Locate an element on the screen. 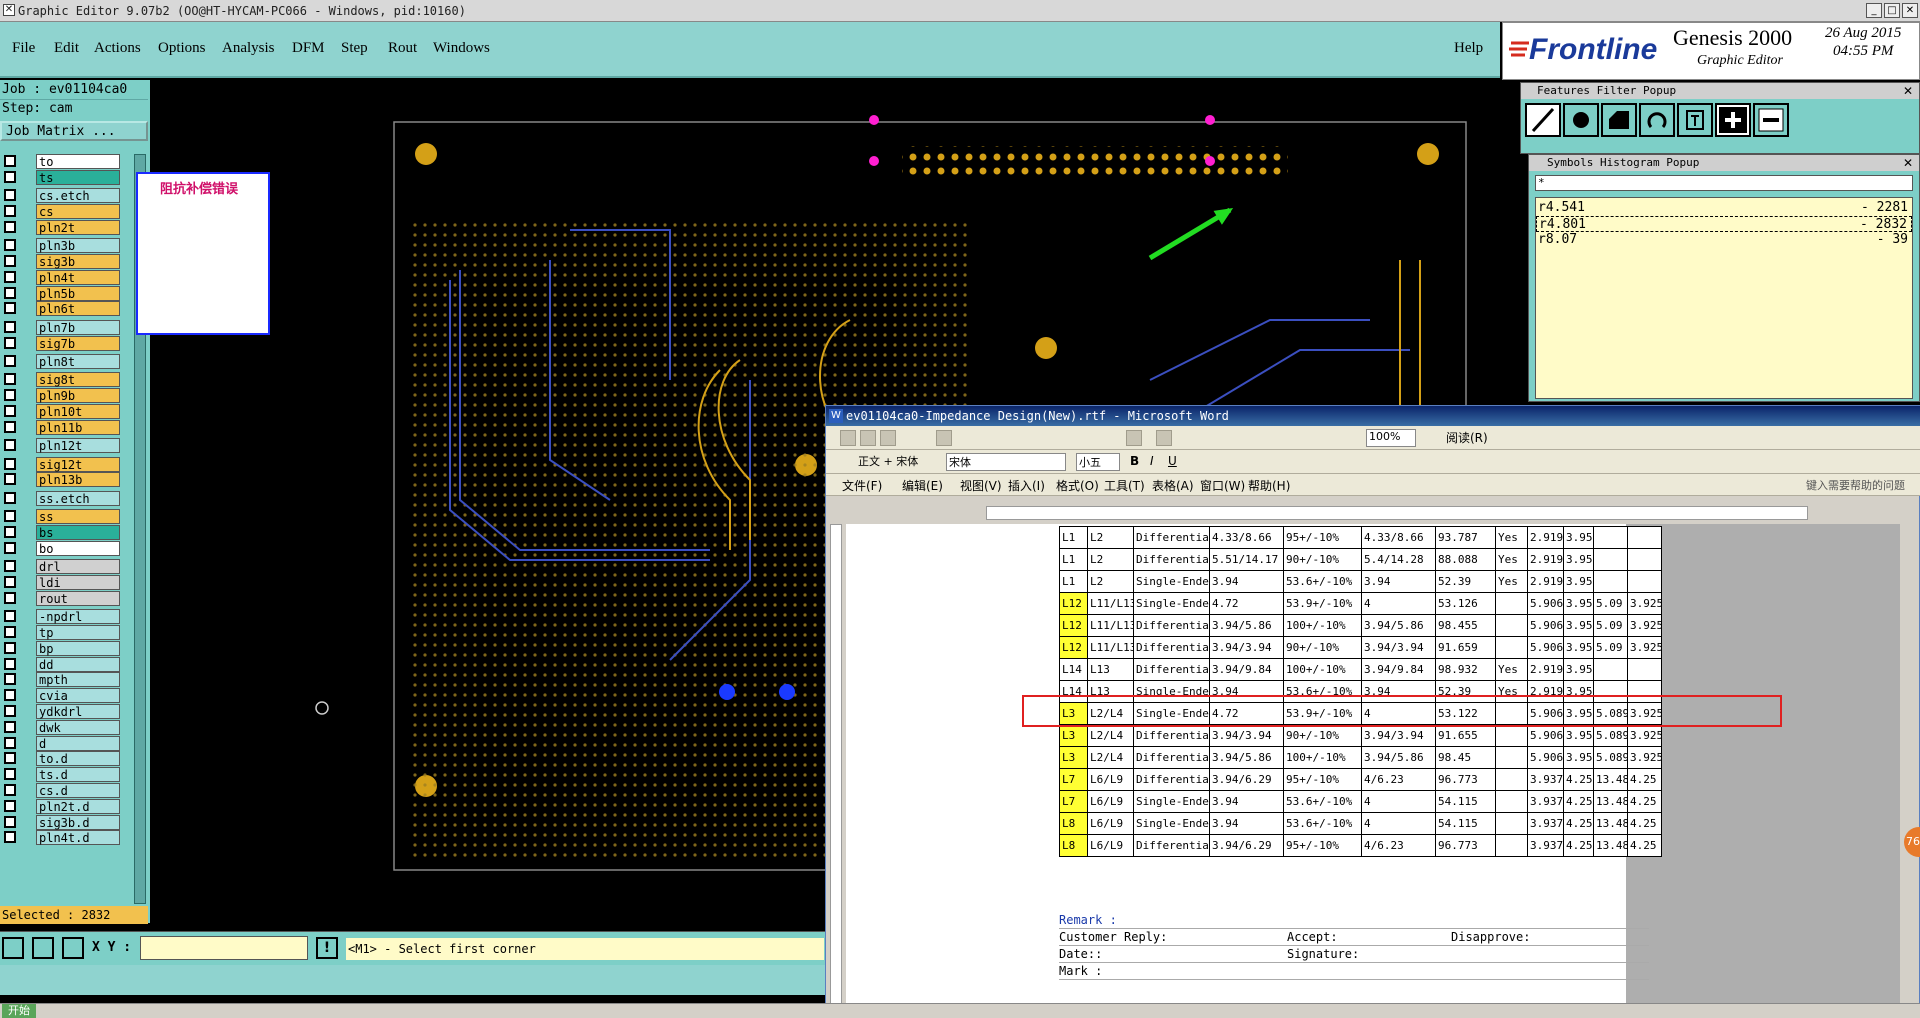 This screenshot has height=1018, width=1920. table-cell: 91.659 is located at coordinates (1465, 647).